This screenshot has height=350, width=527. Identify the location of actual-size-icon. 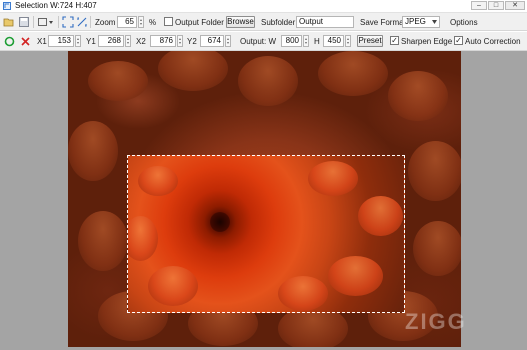
(82, 22).